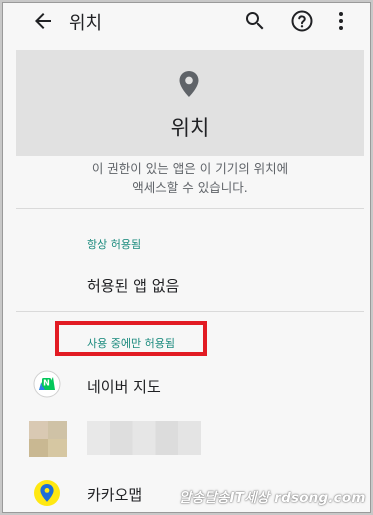  What do you see at coordinates (86, 23) in the screenshot?
I see `page-title: 위치` at bounding box center [86, 23].